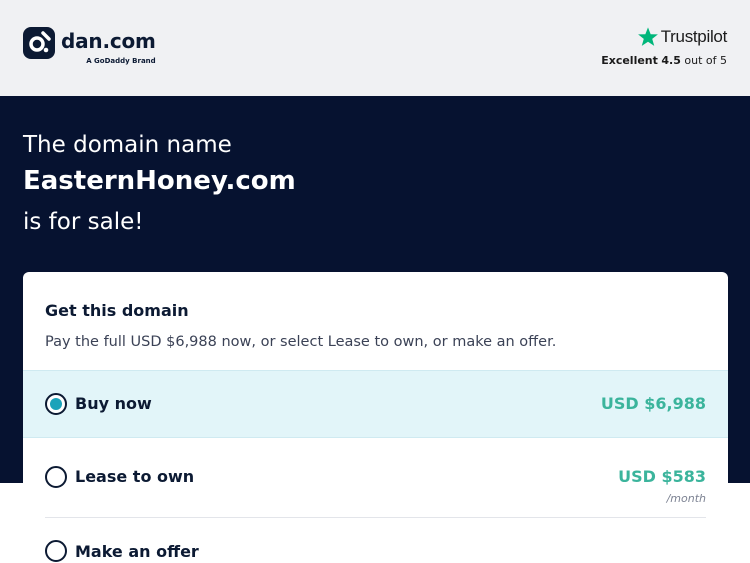 The width and height of the screenshot is (750, 563). Describe the element at coordinates (39, 43) in the screenshot. I see `dan-logo-icon` at that location.